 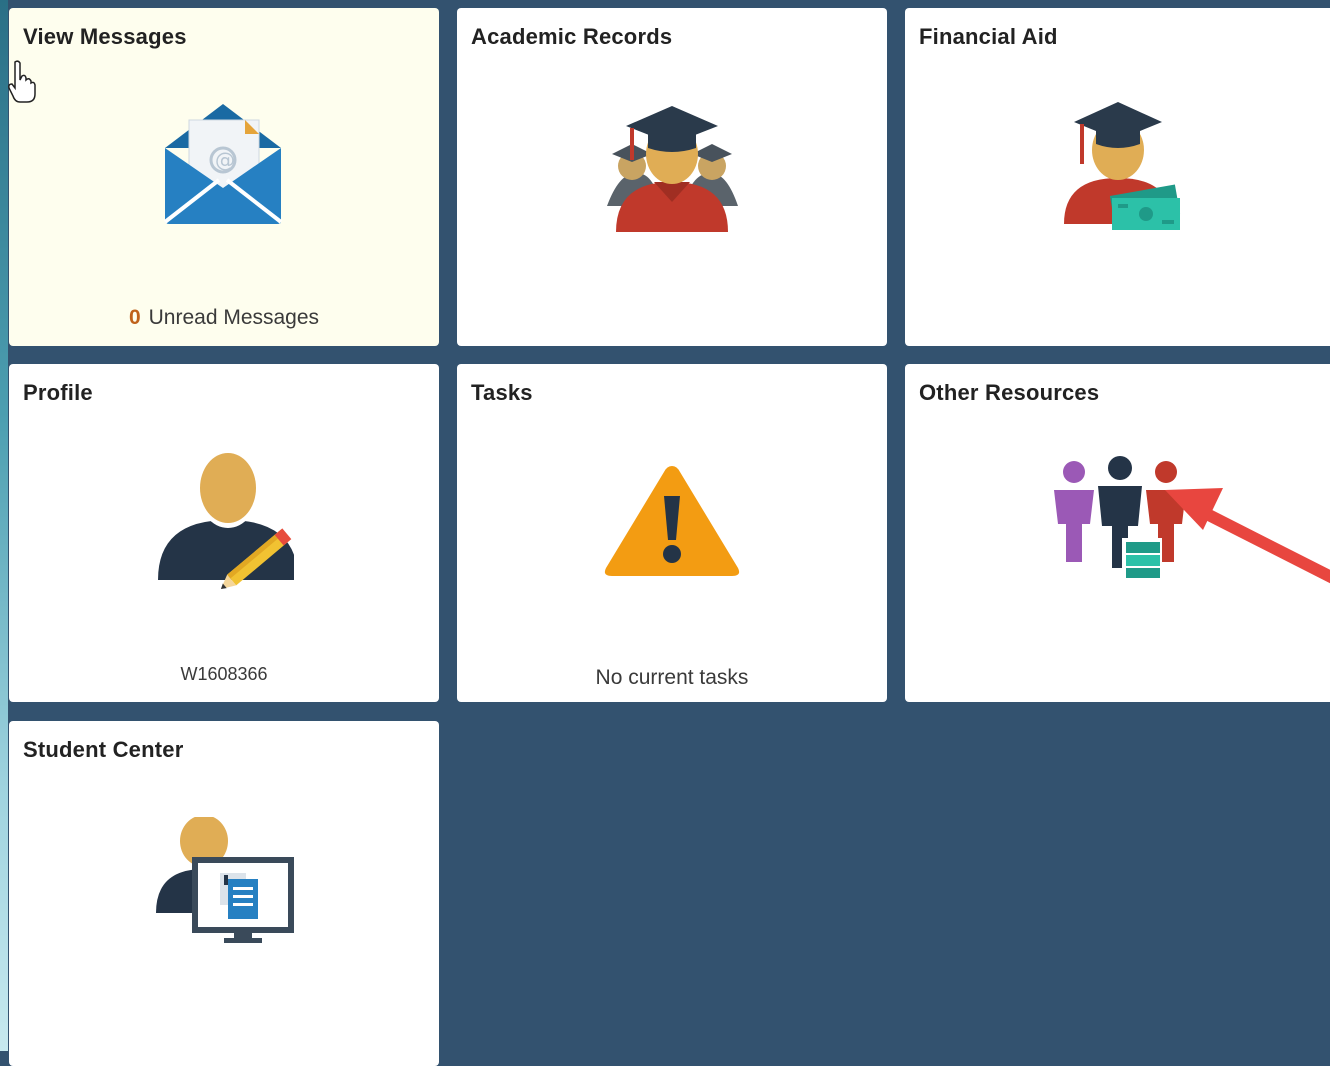 I want to click on view-messages-tile: View Messages @ 0 Unread Messages, so click(x=224, y=177).